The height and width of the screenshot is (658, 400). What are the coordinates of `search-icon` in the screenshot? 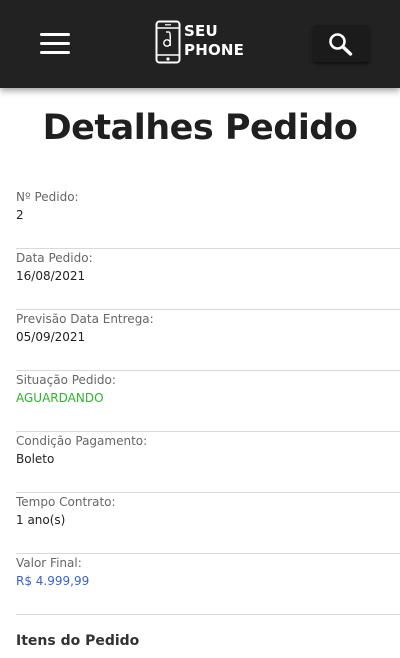 It's located at (341, 44).